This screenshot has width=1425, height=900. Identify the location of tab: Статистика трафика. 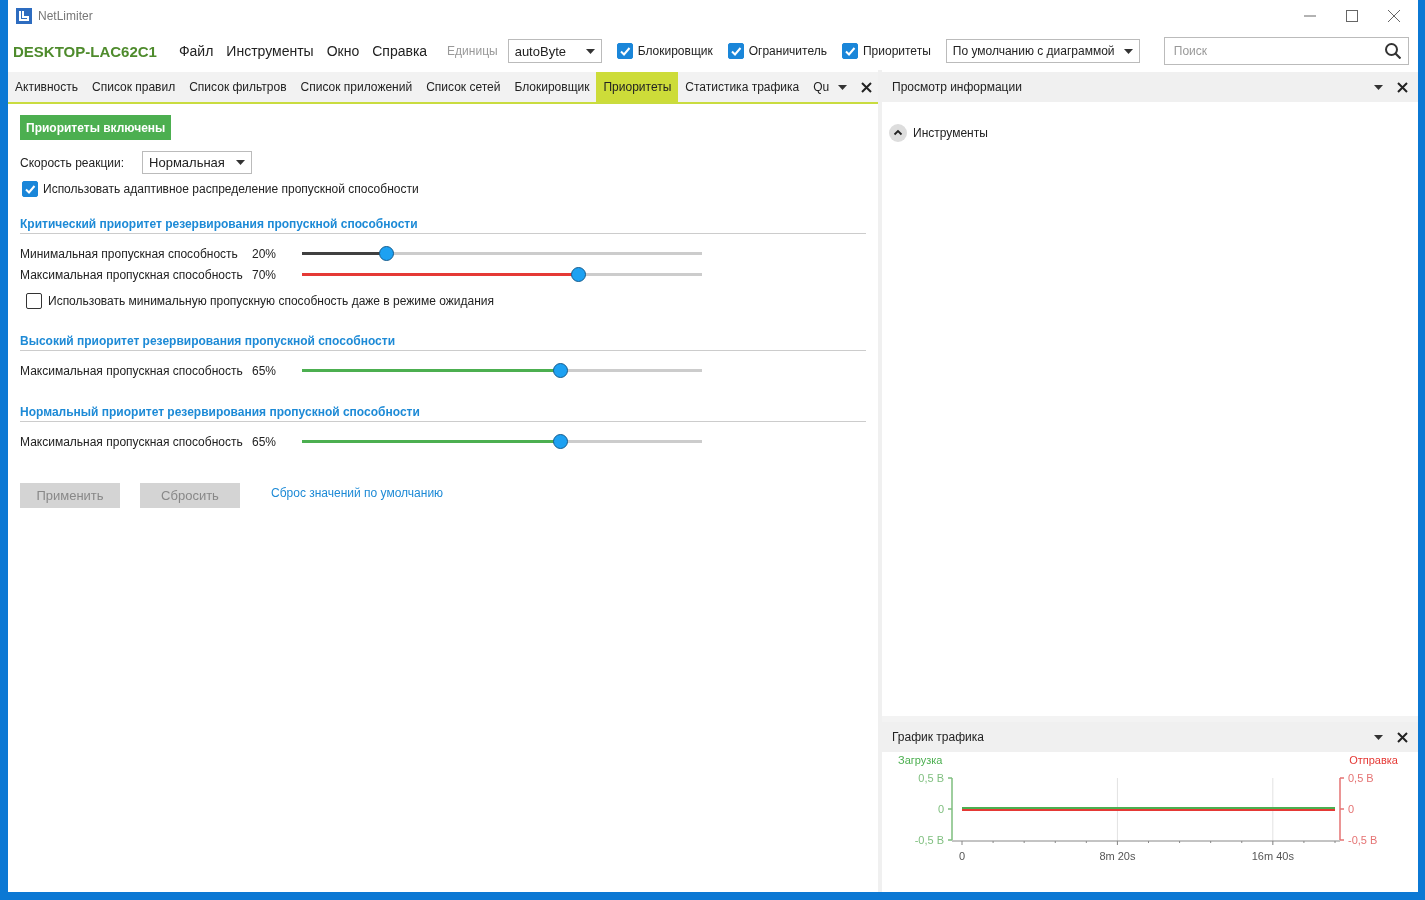
(742, 87).